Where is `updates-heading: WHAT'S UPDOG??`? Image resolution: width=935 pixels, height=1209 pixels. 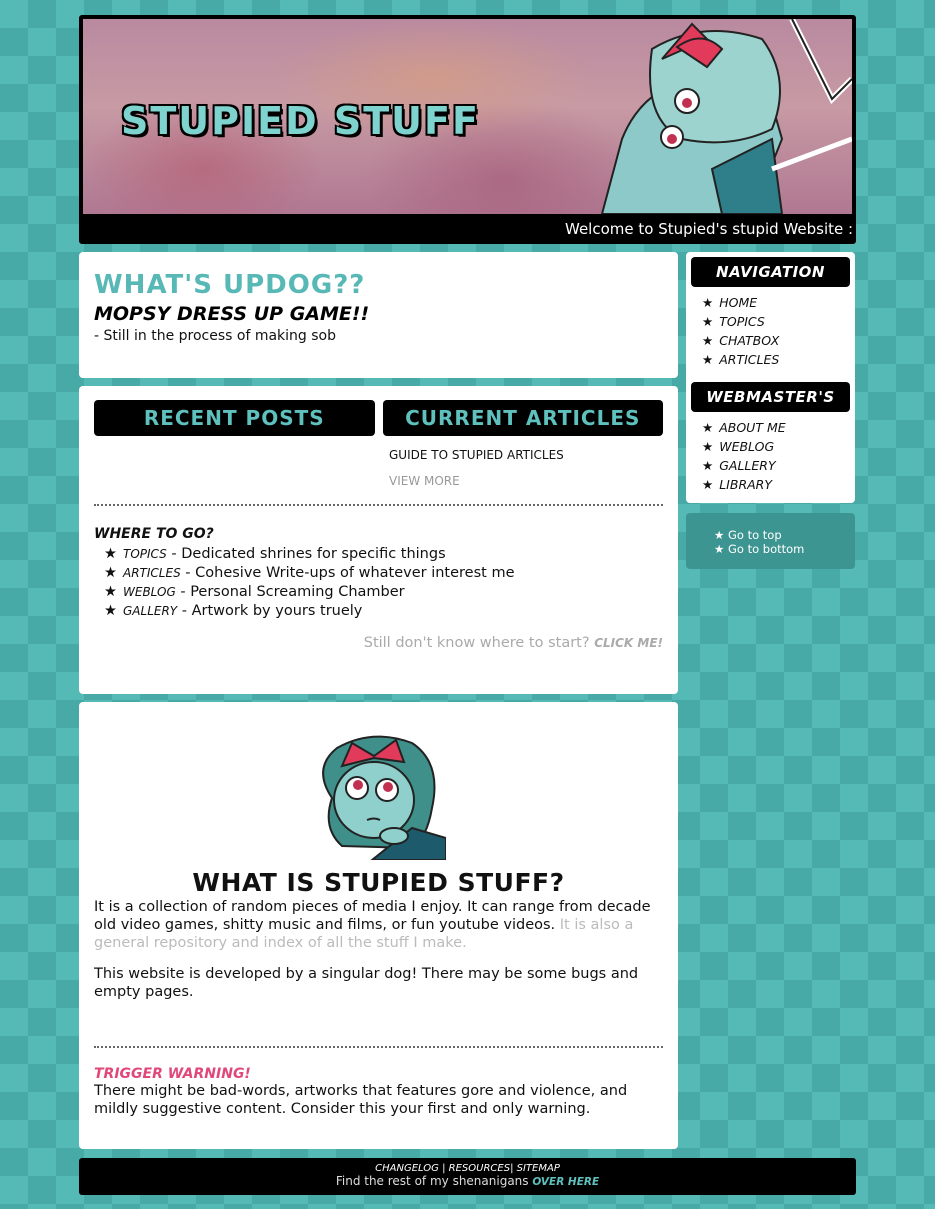
updates-heading: WHAT'S UPDOG?? is located at coordinates (230, 285).